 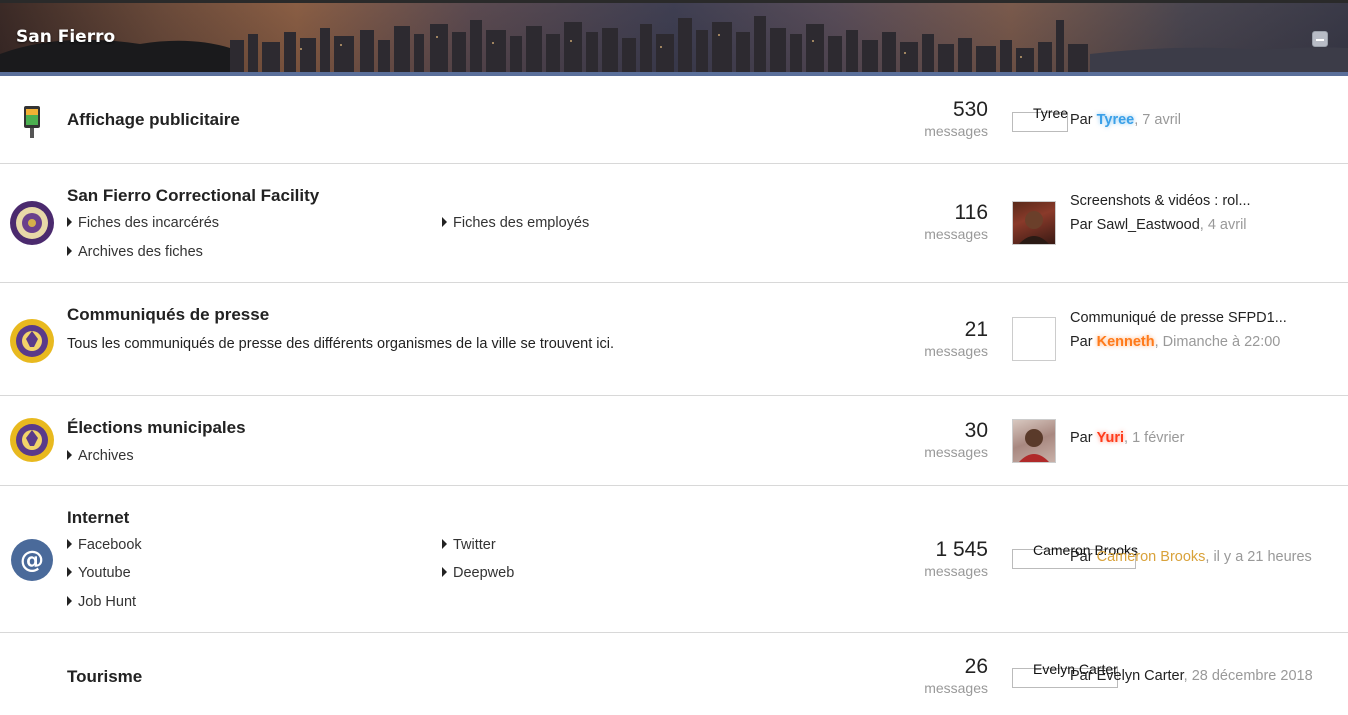 I want to click on last-post-byline: Par Sawl_Eastwood, 4 avril, so click(x=1158, y=225).